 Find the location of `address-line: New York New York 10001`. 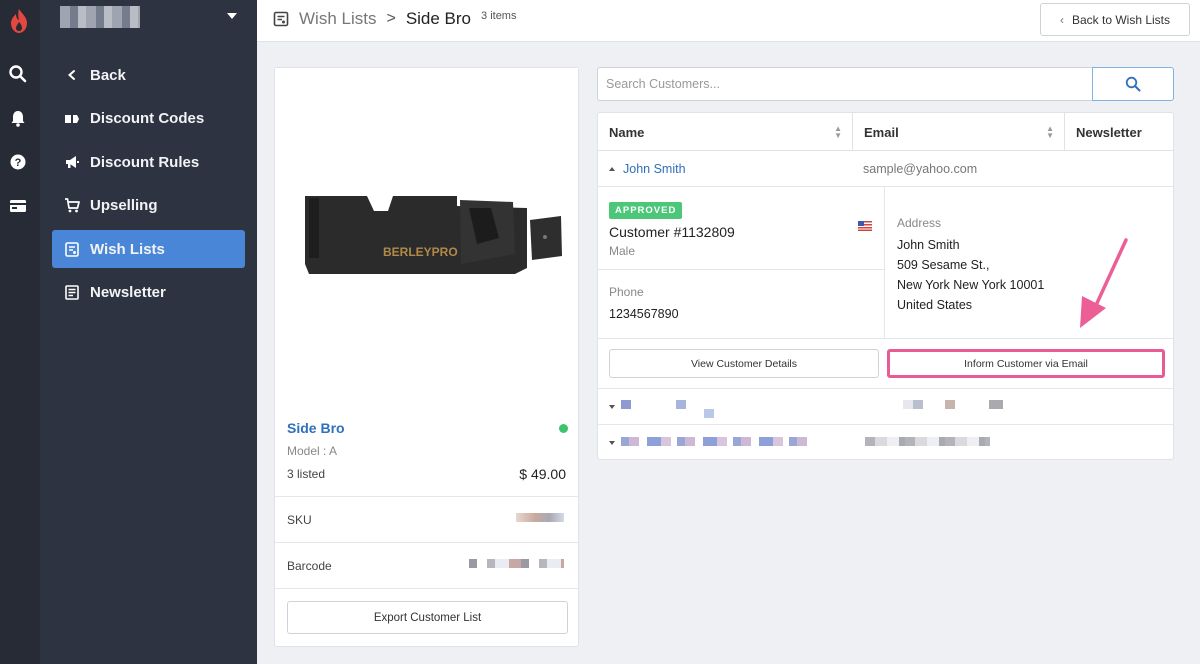

address-line: New York New York 10001 is located at coordinates (971, 285).